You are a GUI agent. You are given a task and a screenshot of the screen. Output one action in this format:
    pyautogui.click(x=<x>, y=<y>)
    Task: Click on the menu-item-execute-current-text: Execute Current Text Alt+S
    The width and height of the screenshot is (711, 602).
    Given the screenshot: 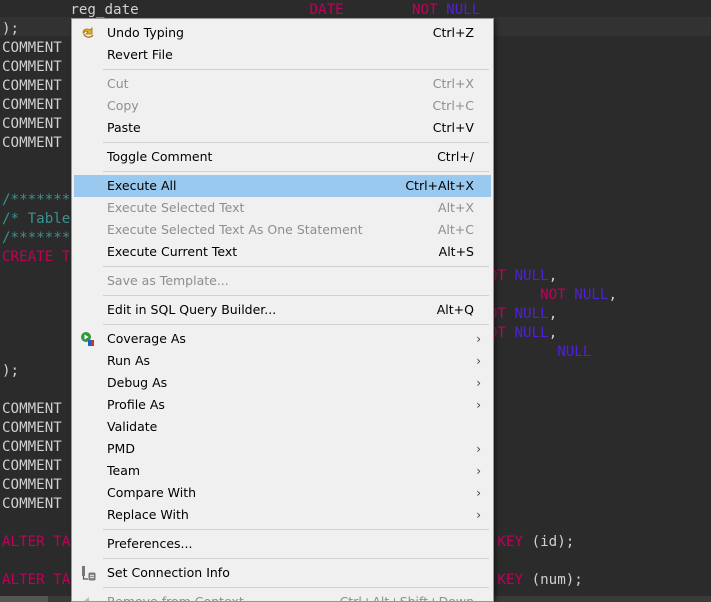 What is the action you would take?
    pyautogui.click(x=282, y=252)
    